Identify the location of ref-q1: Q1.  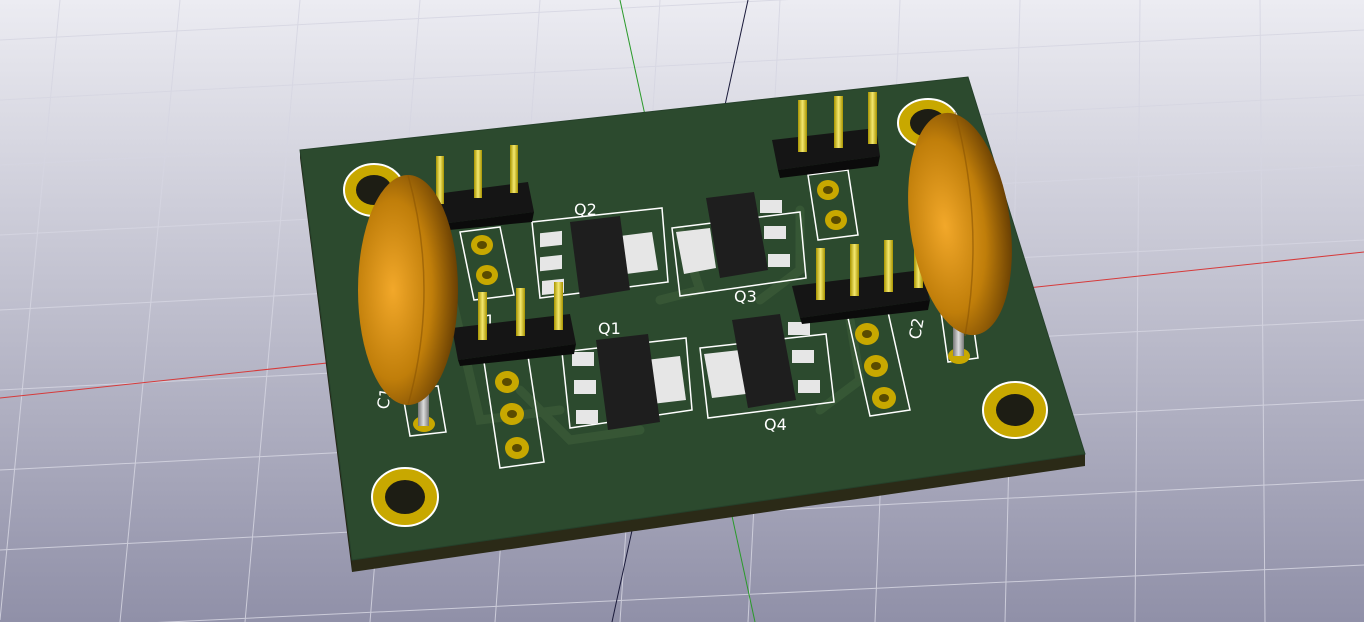
(609, 328).